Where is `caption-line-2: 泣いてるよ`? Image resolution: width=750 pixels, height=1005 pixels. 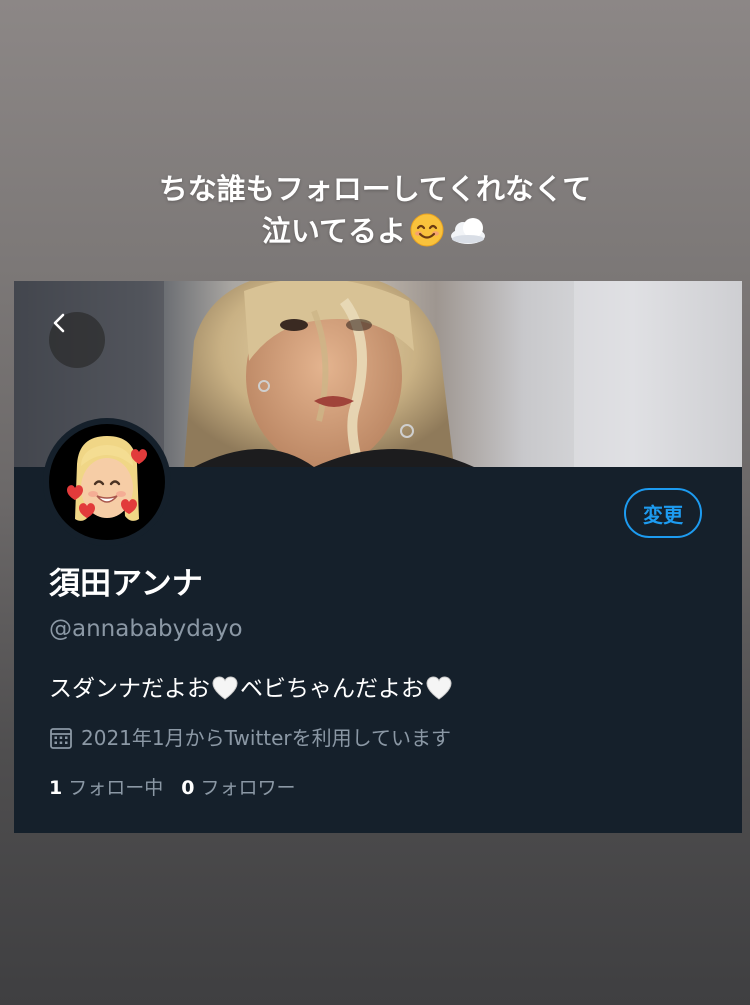 caption-line-2: 泣いてるよ is located at coordinates (375, 231).